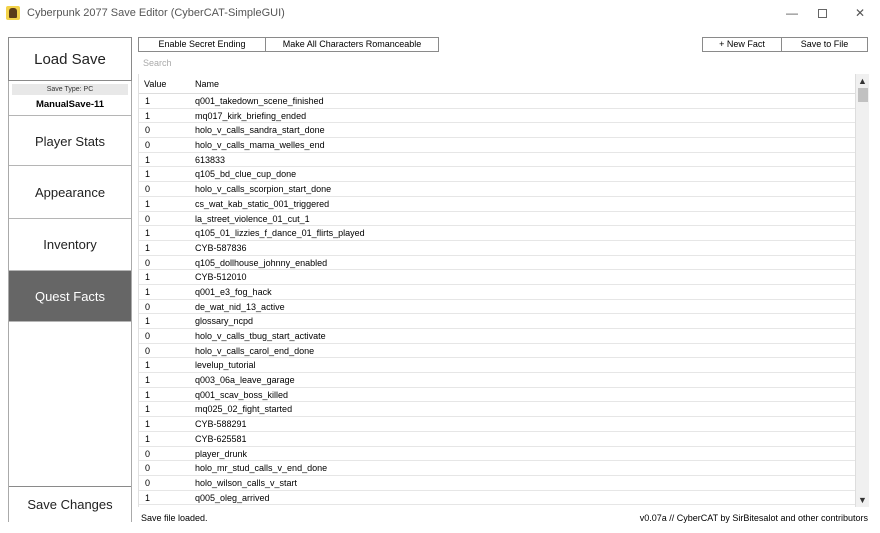  Describe the element at coordinates (497, 366) in the screenshot. I see `table-row: 1 levelup_tutorial` at that location.